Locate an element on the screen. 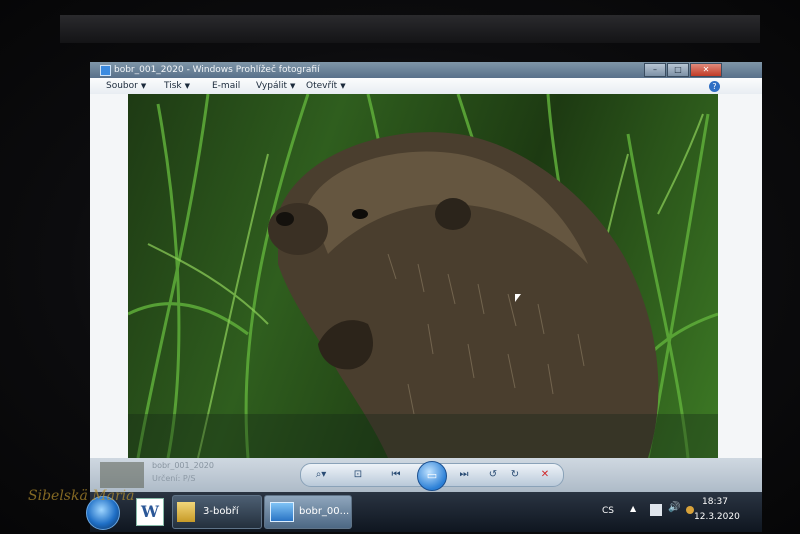 The image size is (800, 534). delete-icon: ✕ is located at coordinates (545, 475).